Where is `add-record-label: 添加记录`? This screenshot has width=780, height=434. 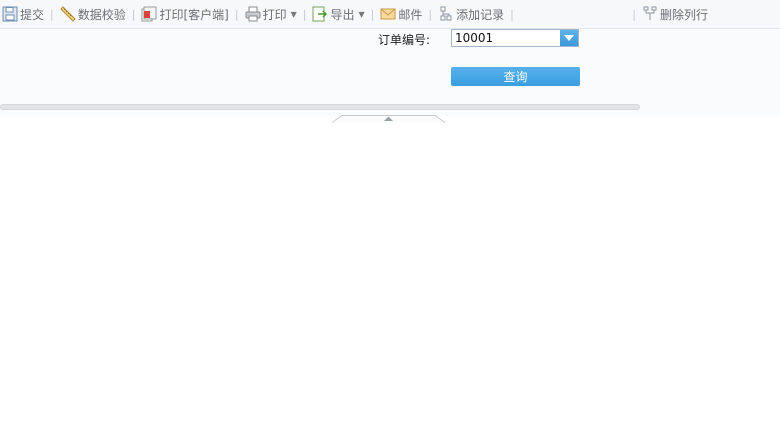 add-record-label: 添加记录 is located at coordinates (480, 14).